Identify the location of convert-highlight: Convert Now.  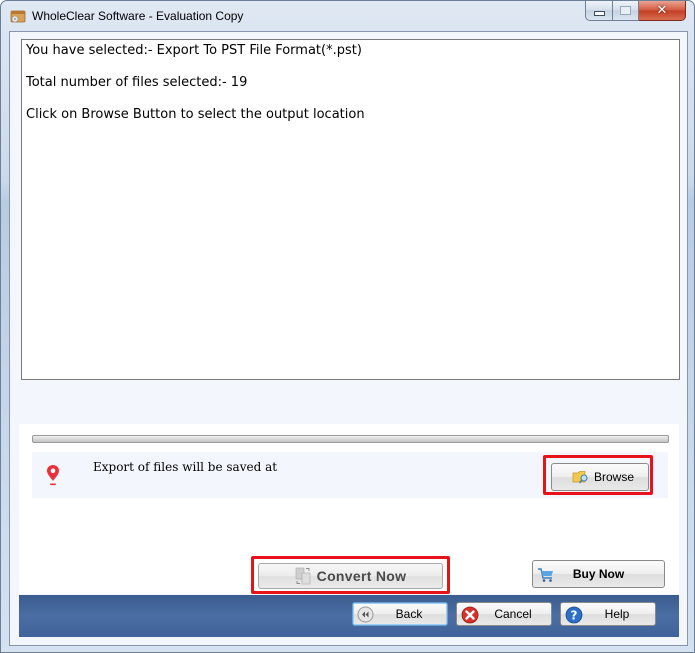
(350, 575).